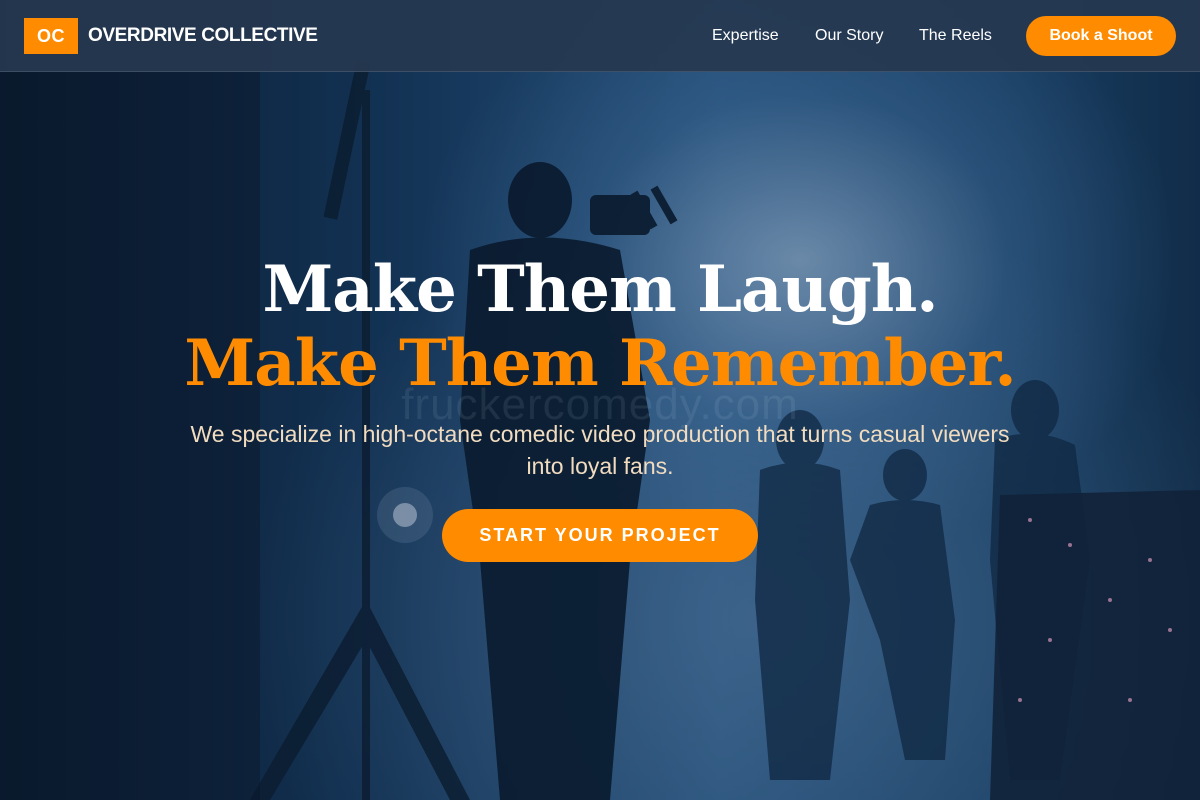  What do you see at coordinates (203, 36) in the screenshot?
I see `brand-name: OVERDRIVE COLLECTIVE` at bounding box center [203, 36].